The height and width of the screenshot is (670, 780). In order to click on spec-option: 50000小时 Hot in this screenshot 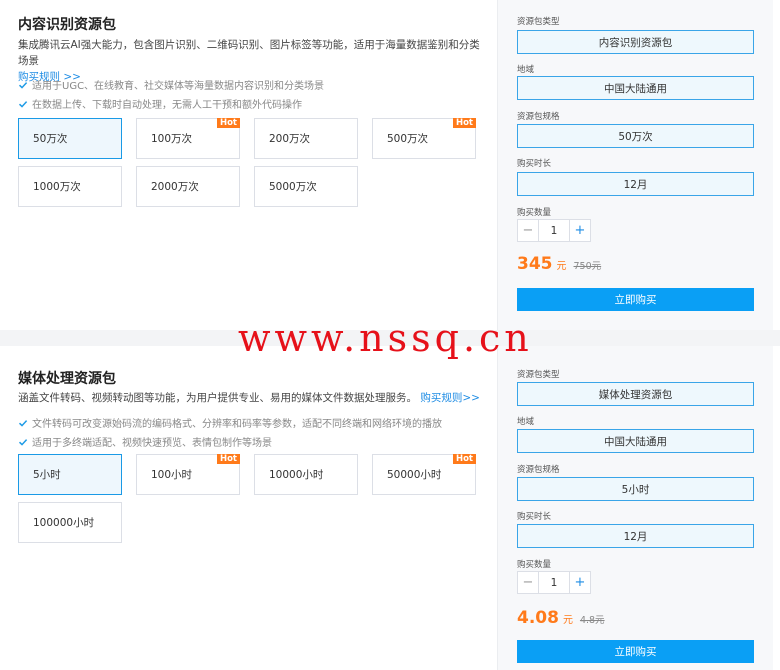, I will do `click(424, 474)`.